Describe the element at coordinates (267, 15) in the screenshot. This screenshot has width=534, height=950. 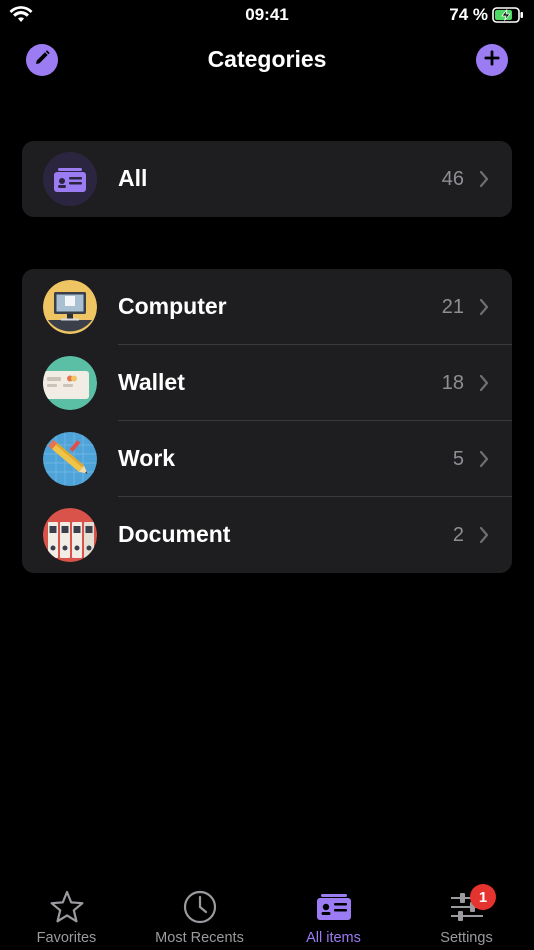
I see `status-bar: 09:41 74 %` at that location.